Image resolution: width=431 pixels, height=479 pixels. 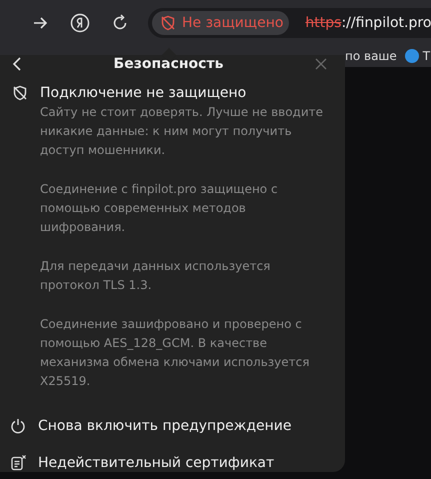 I want to click on close-button, so click(x=321, y=64).